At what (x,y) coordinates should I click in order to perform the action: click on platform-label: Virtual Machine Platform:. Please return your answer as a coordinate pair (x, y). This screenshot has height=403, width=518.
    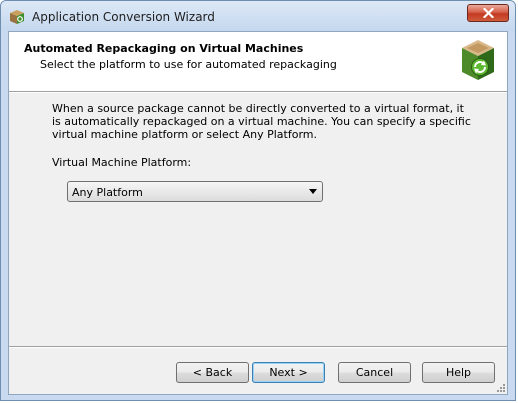
    Looking at the image, I should click on (122, 162).